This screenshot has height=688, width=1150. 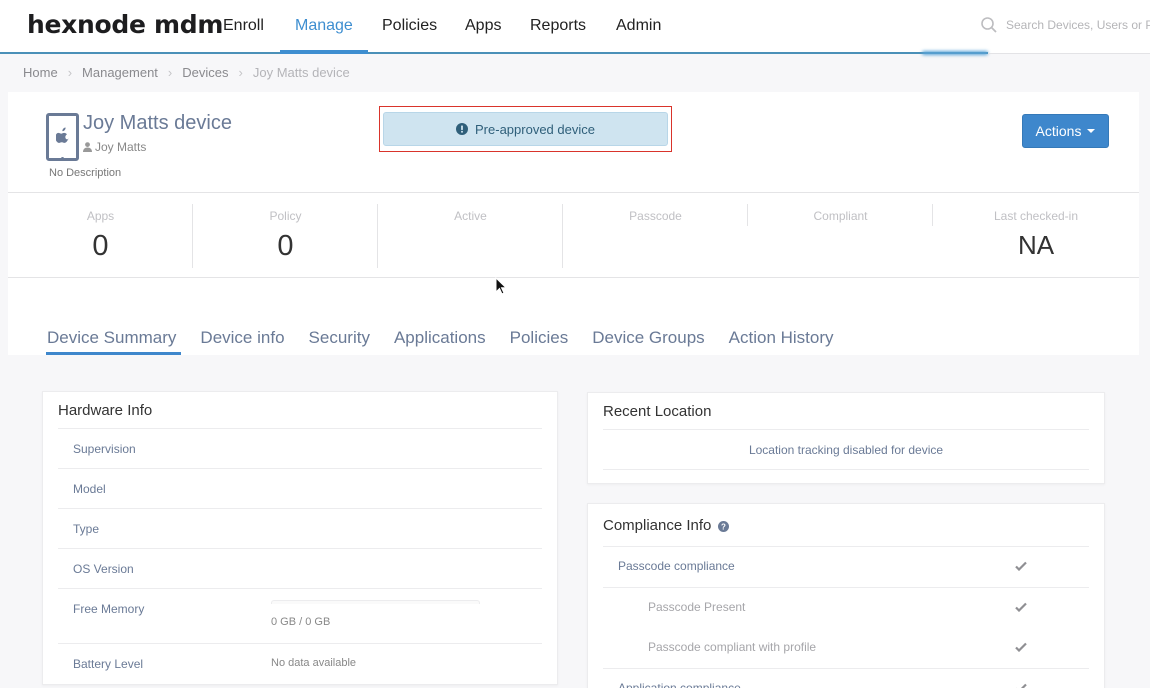 I want to click on tab-security: Security, so click(x=339, y=341).